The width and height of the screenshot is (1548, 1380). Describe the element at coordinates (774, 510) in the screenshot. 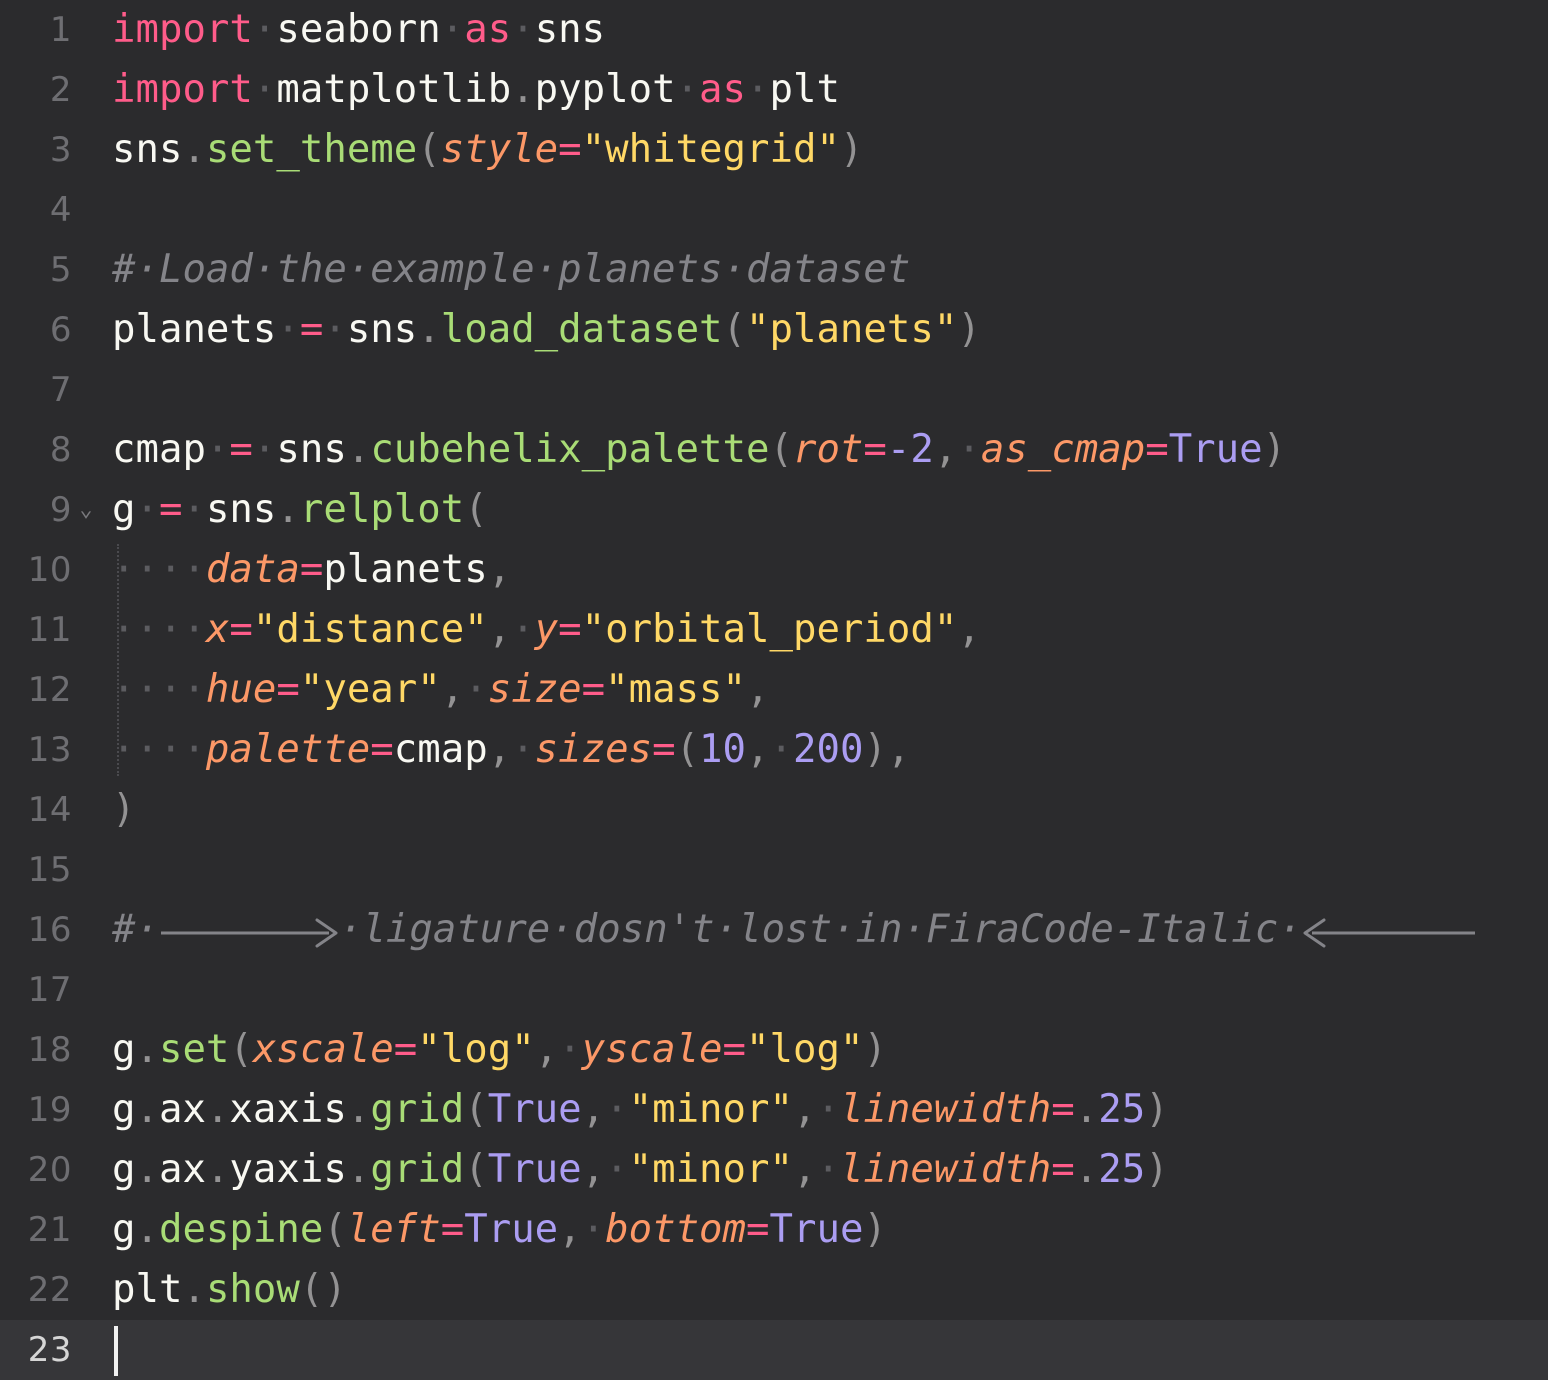

I see `code-line: 9 ⌄ g·=·sns.relplot(` at that location.